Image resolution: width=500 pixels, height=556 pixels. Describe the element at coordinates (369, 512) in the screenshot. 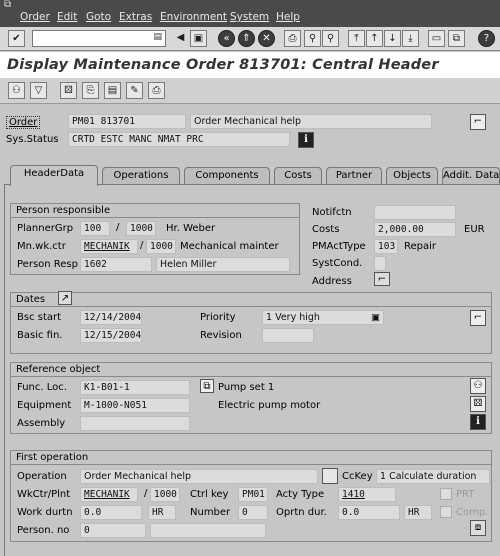

I see `oprtn-dur-field: 0.0` at that location.